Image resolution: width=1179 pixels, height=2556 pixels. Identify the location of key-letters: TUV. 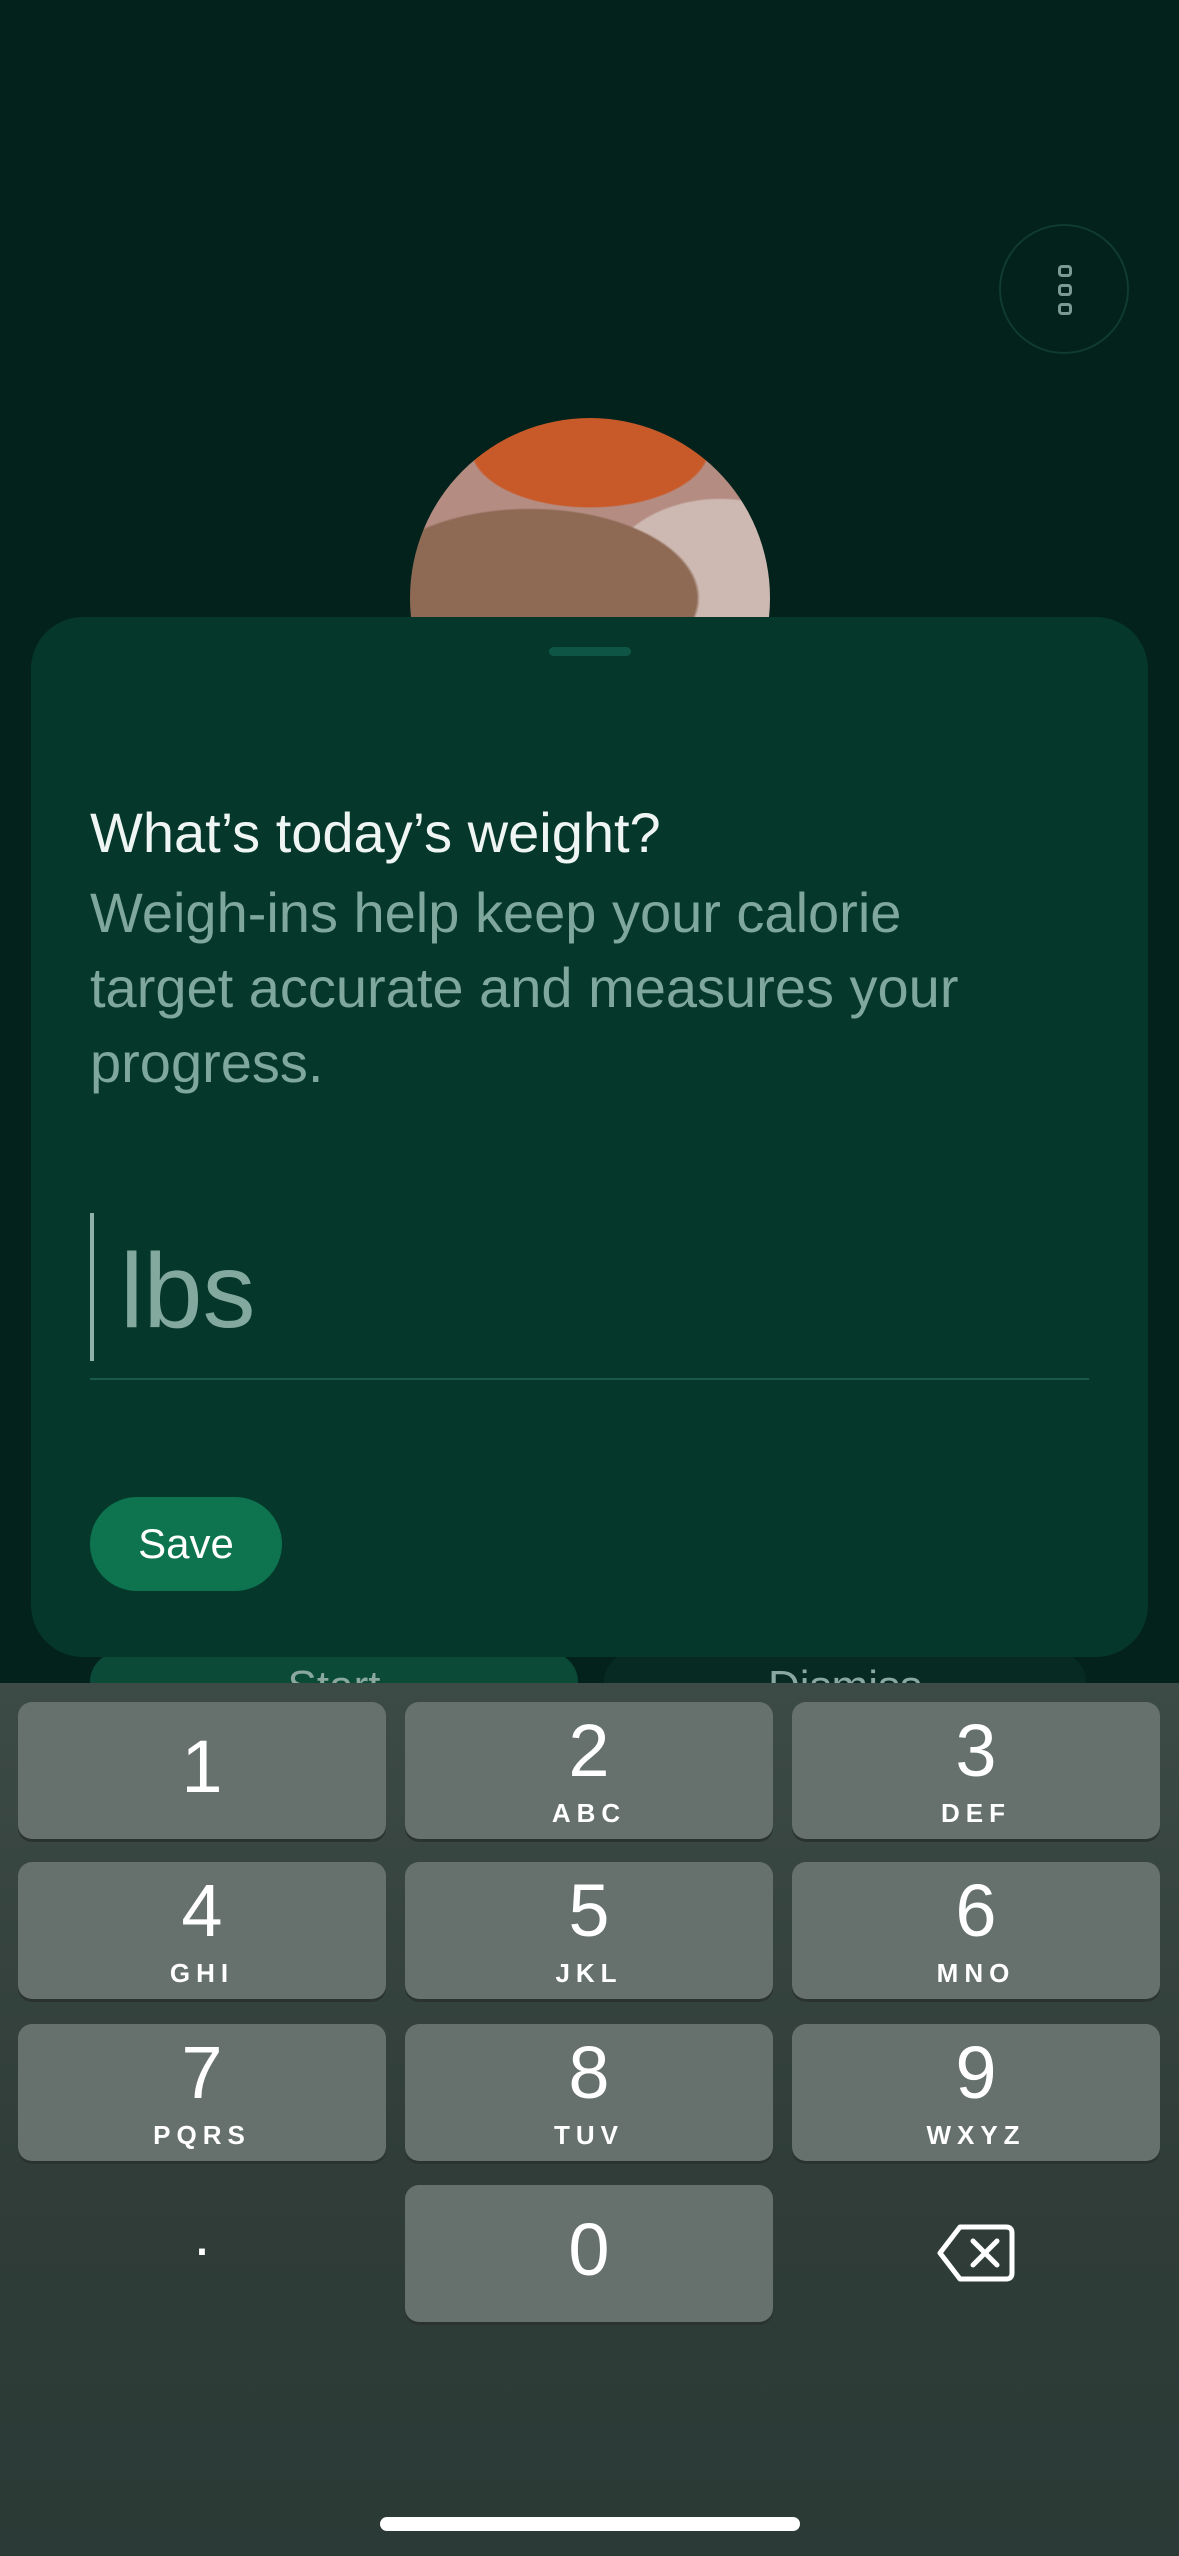
(589, 2135).